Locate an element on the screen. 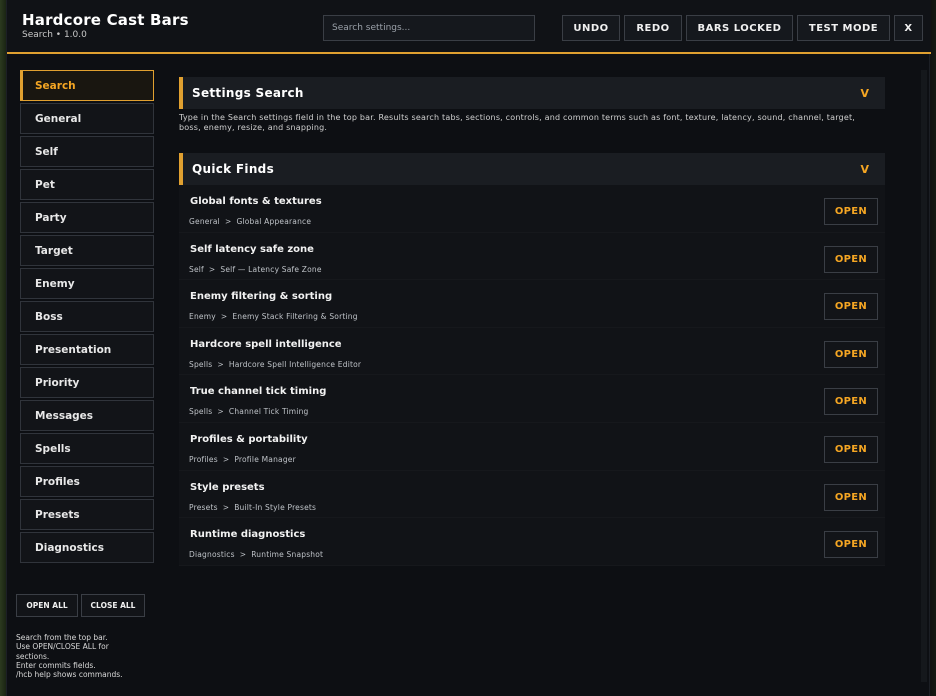 The image size is (936, 696). help-line: Use OPEN/CLOSE ALL for is located at coordinates (62, 647).